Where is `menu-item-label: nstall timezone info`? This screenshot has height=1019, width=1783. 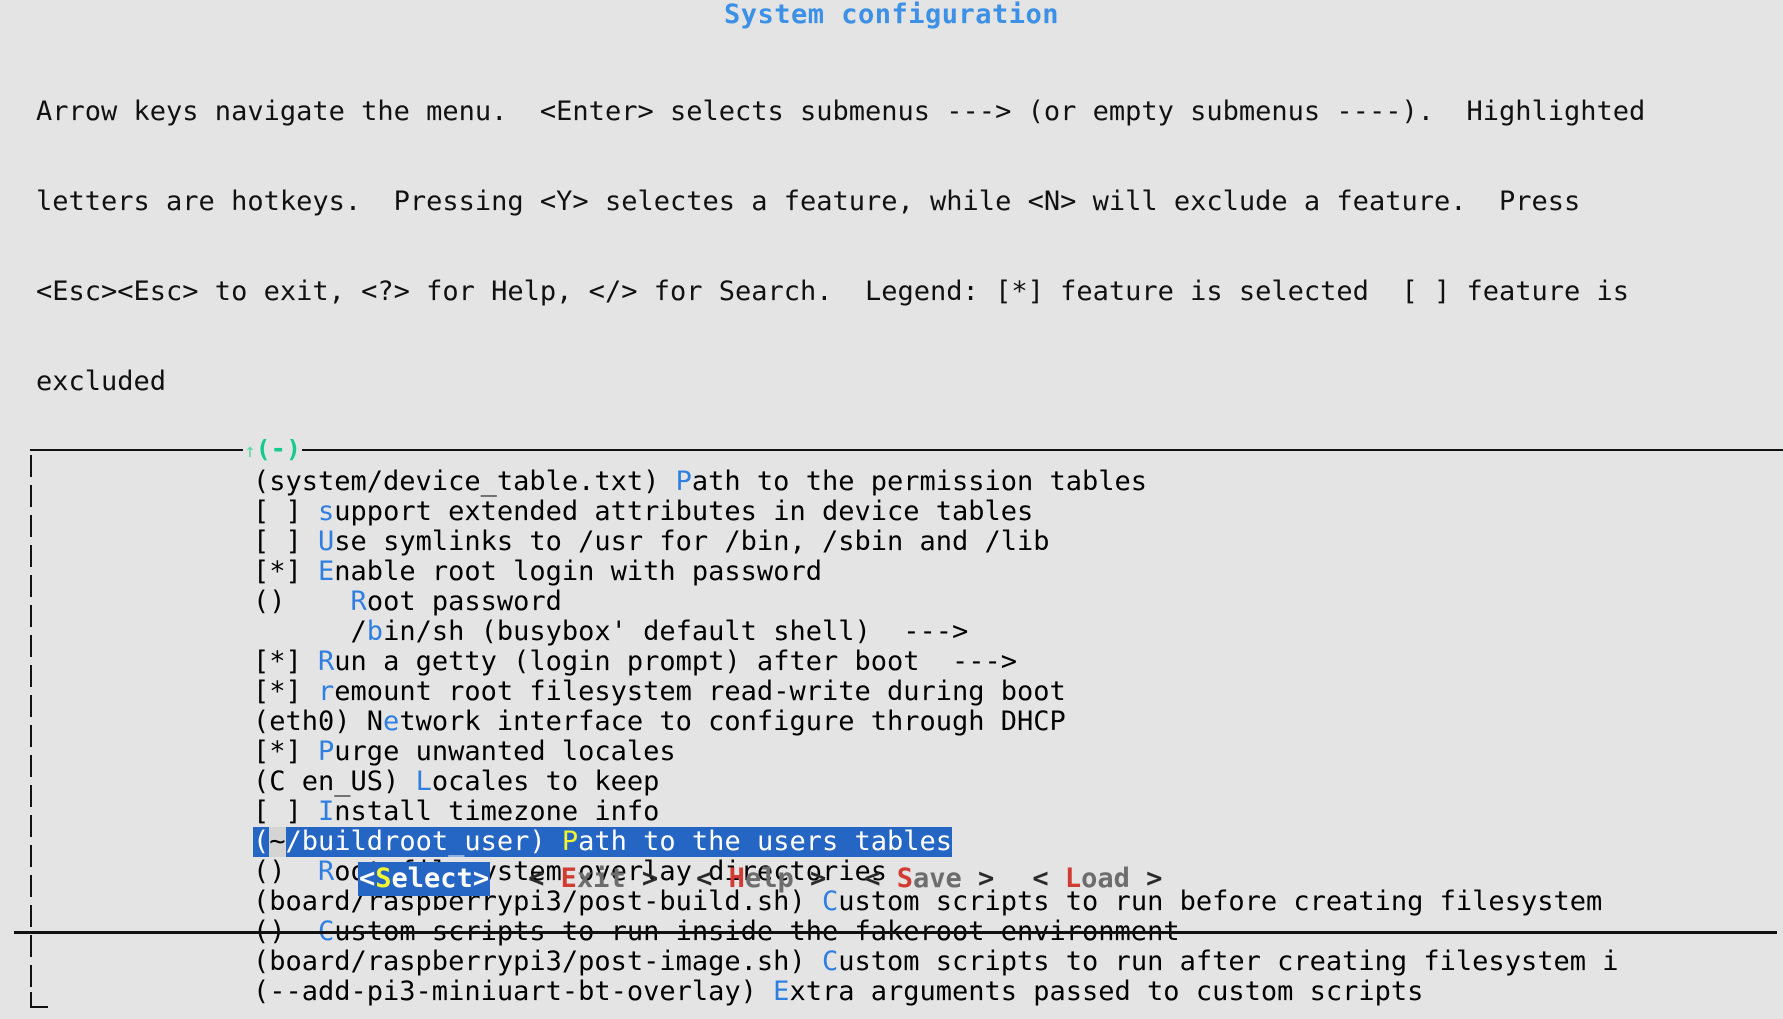
menu-item-label: nstall timezone info is located at coordinates (497, 812).